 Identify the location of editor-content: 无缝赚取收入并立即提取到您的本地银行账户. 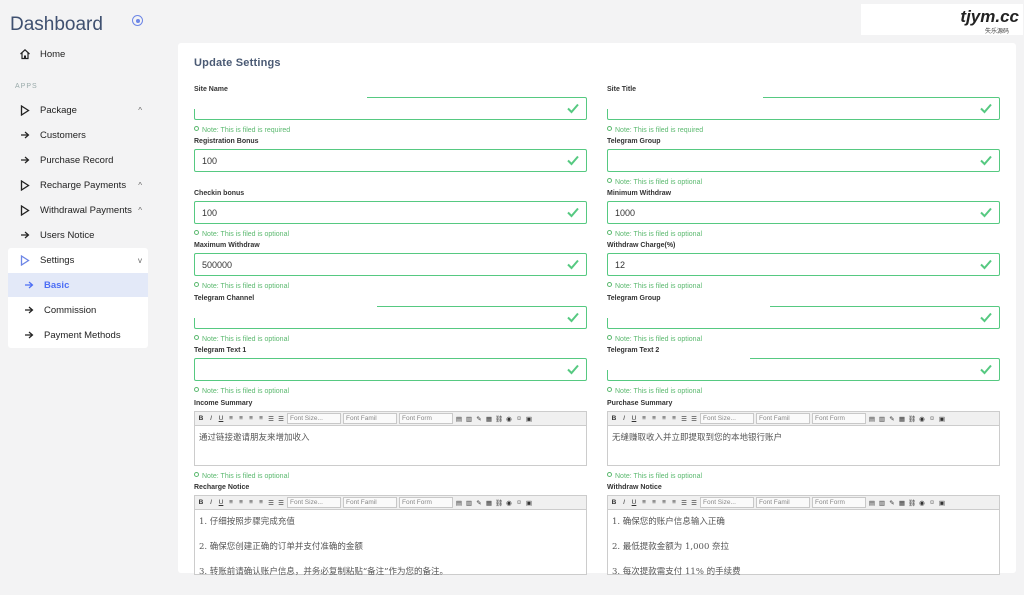
(803, 443).